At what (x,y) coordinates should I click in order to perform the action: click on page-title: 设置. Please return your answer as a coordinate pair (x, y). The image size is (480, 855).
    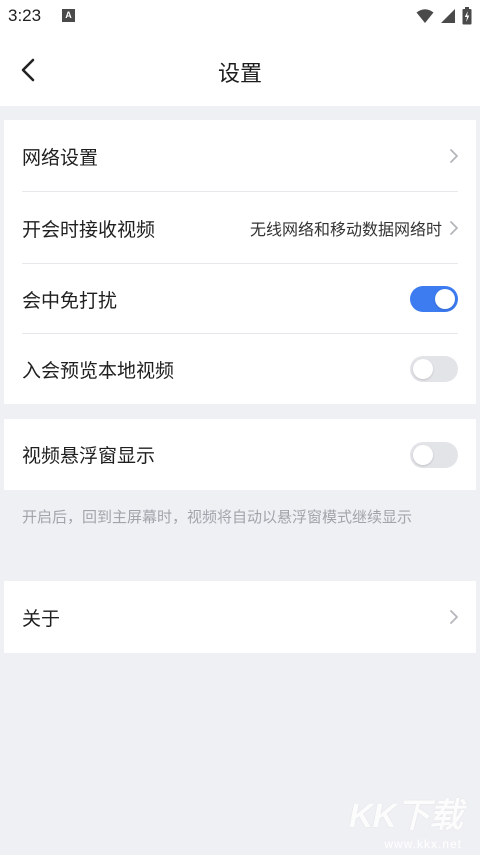
    Looking at the image, I should click on (239, 74).